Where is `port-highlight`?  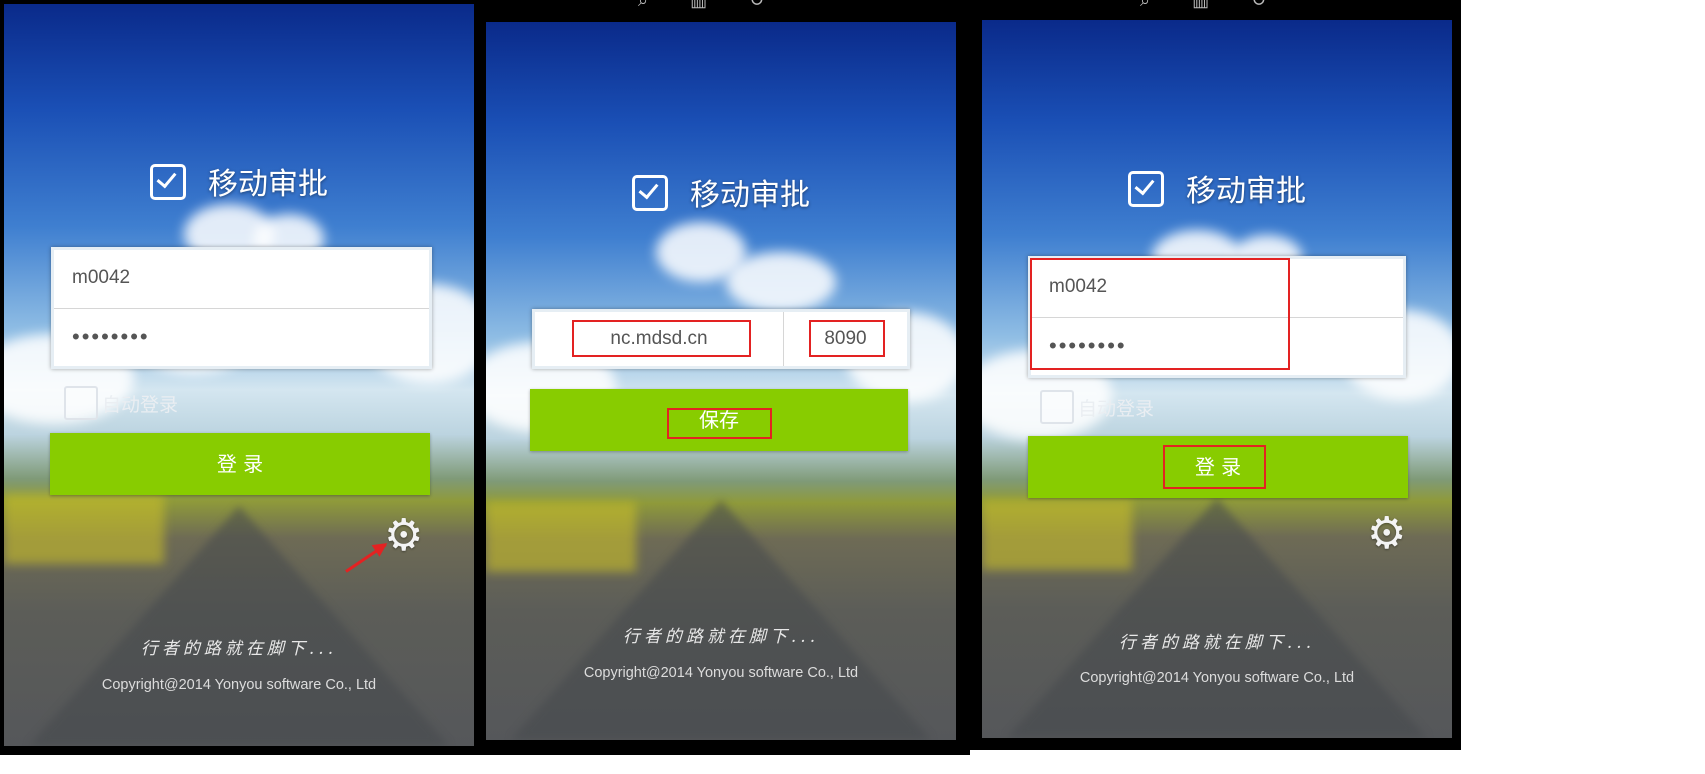
port-highlight is located at coordinates (847, 338).